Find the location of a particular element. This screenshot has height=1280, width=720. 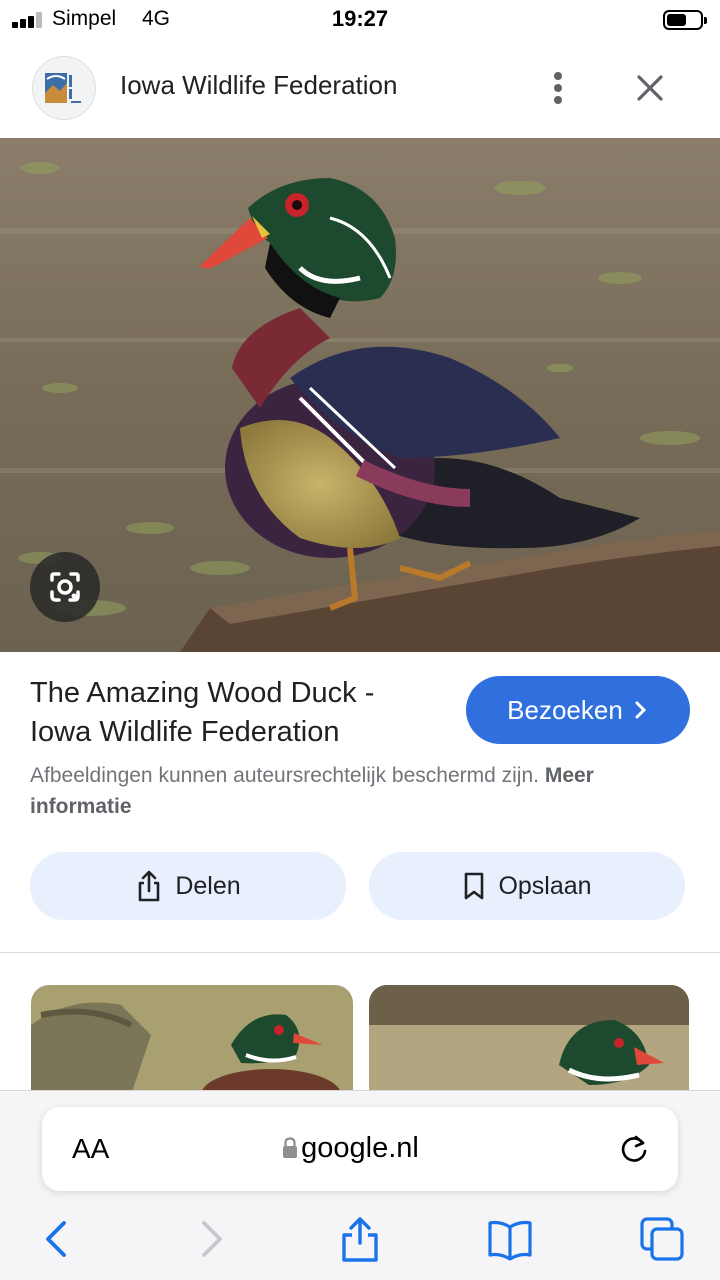

visit-button-label: Bezoeken is located at coordinates (565, 709).